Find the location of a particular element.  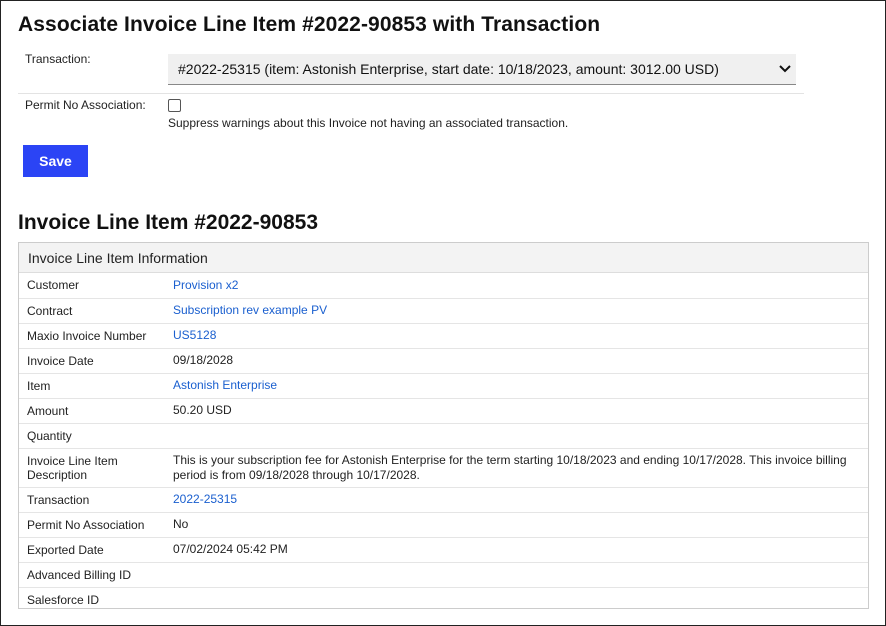

row-value: No is located at coordinates (516, 525).